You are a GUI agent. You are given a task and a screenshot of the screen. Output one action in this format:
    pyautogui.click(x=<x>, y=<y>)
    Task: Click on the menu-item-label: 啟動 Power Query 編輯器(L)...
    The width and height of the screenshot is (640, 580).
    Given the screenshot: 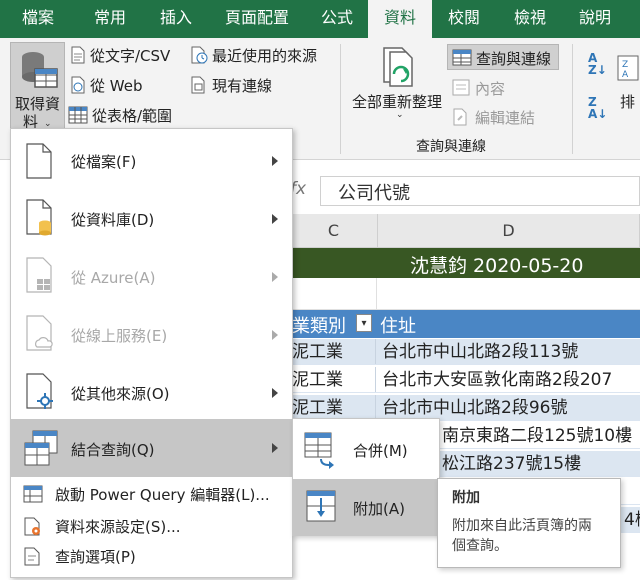 What is the action you would take?
    pyautogui.click(x=162, y=495)
    